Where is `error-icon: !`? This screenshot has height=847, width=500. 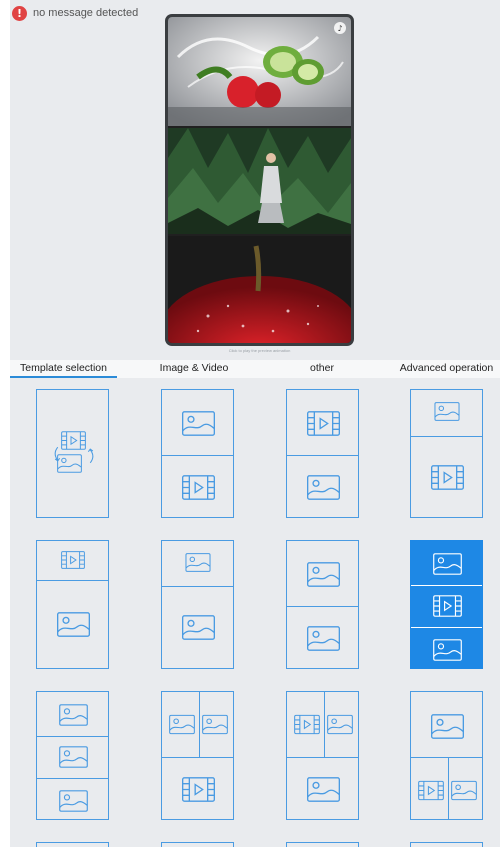 error-icon: ! is located at coordinates (19, 13).